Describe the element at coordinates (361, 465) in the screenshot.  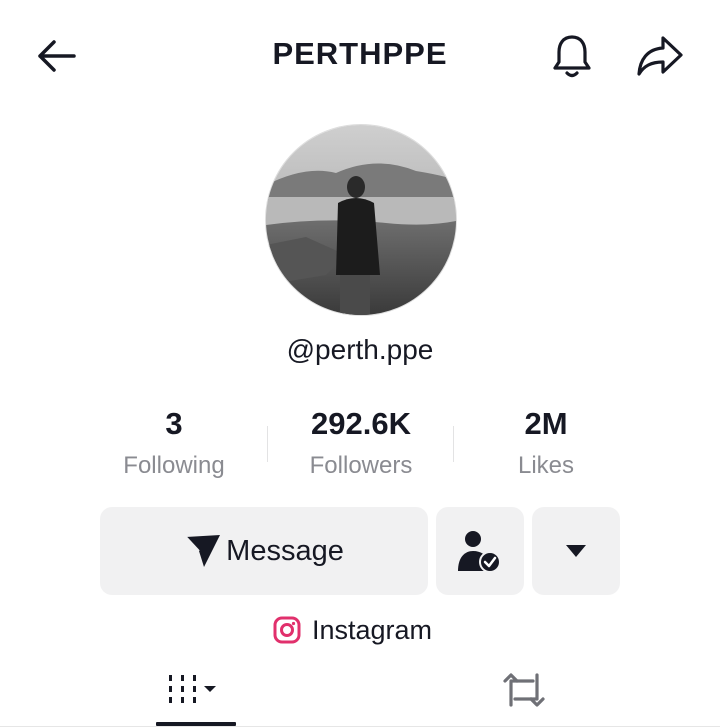
I see `followers-label: Followers` at that location.